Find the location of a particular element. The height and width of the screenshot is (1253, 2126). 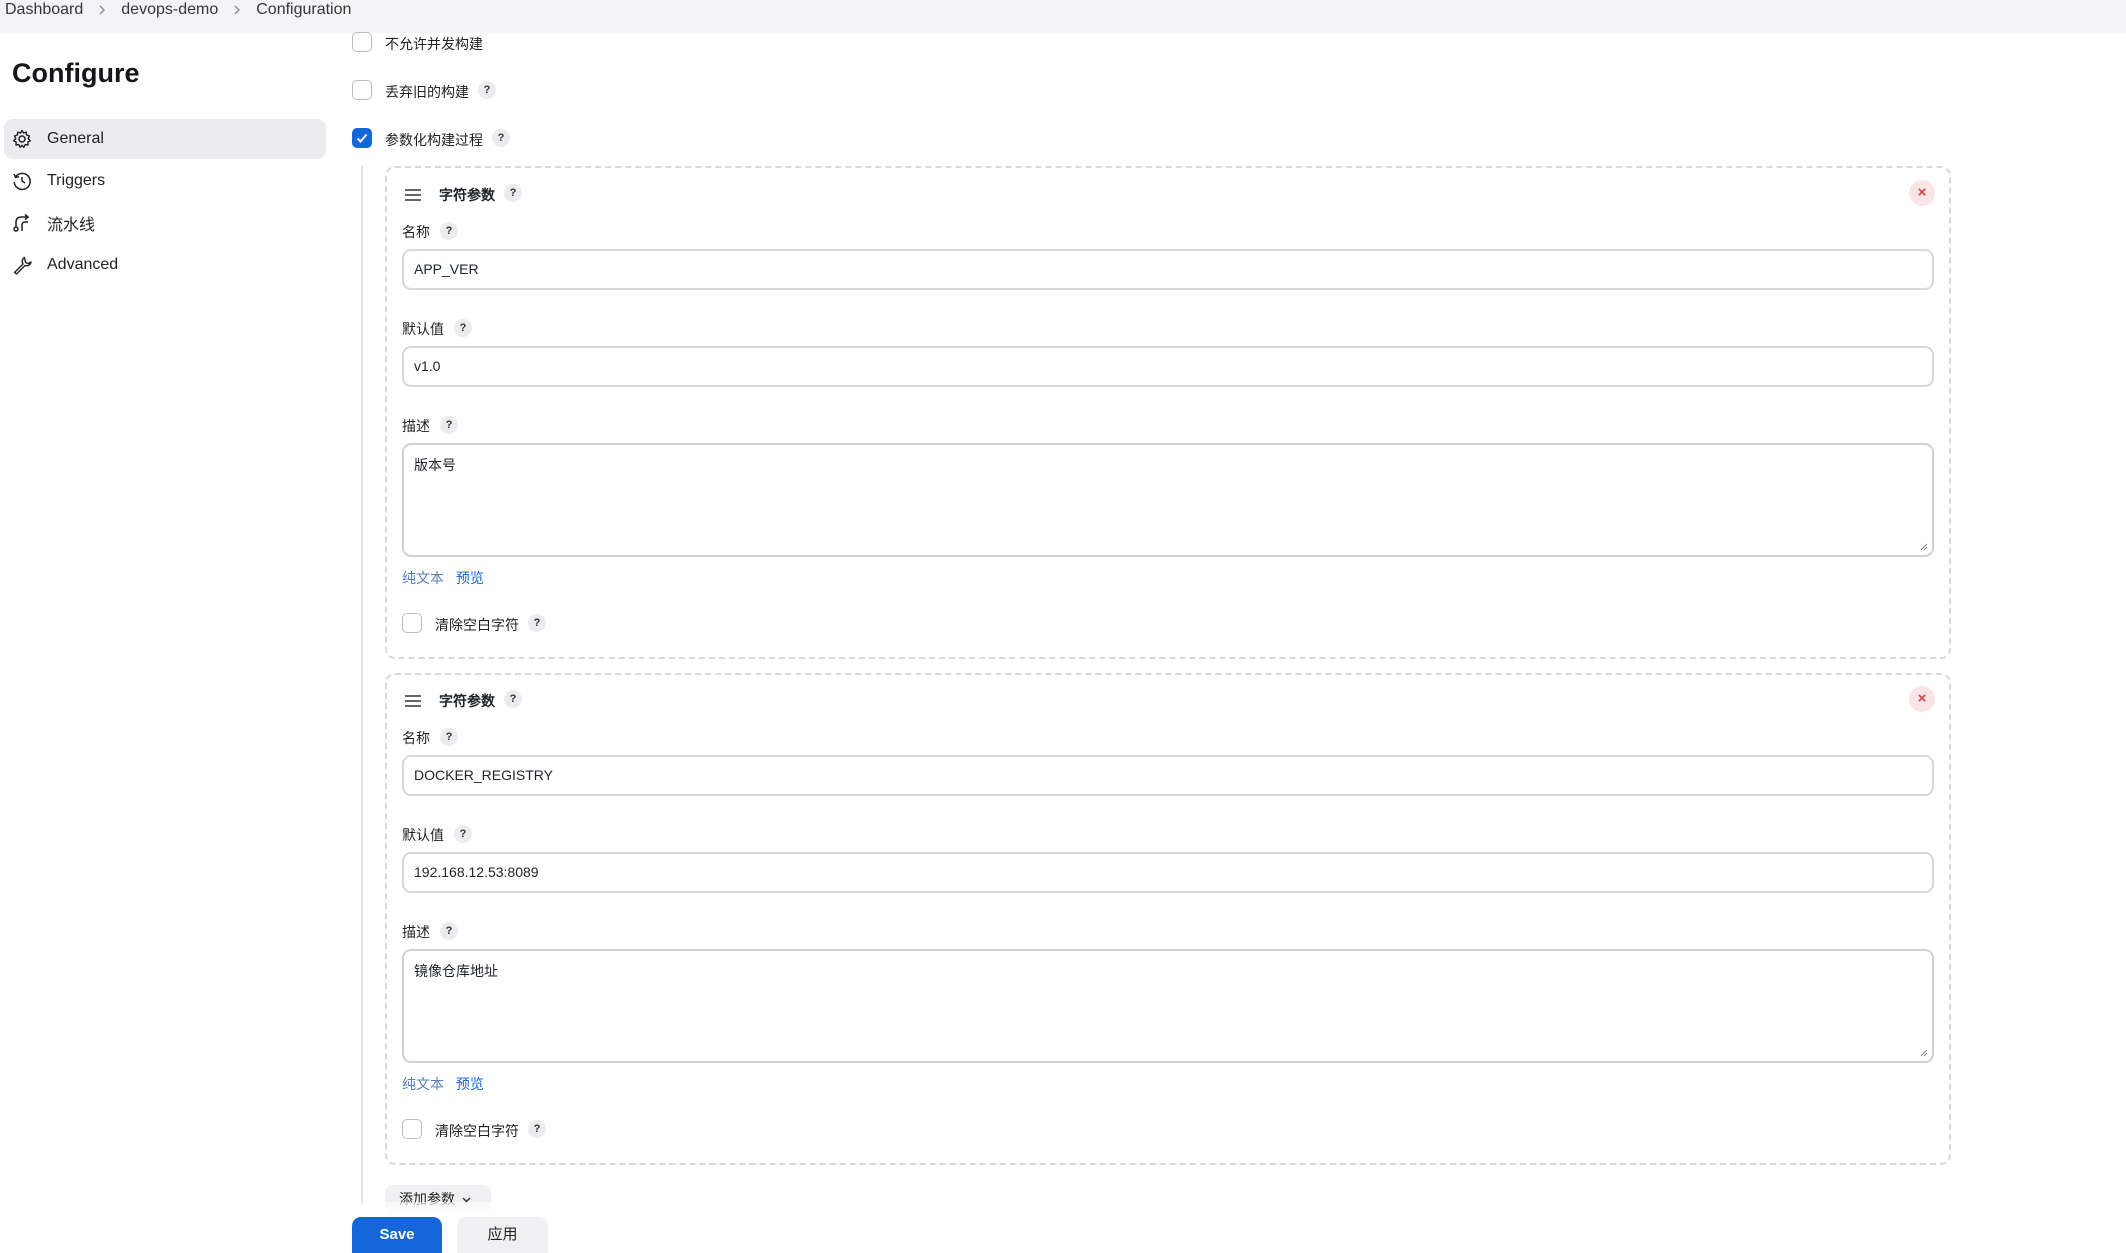

description-textarea: 版本号 is located at coordinates (1168, 500).